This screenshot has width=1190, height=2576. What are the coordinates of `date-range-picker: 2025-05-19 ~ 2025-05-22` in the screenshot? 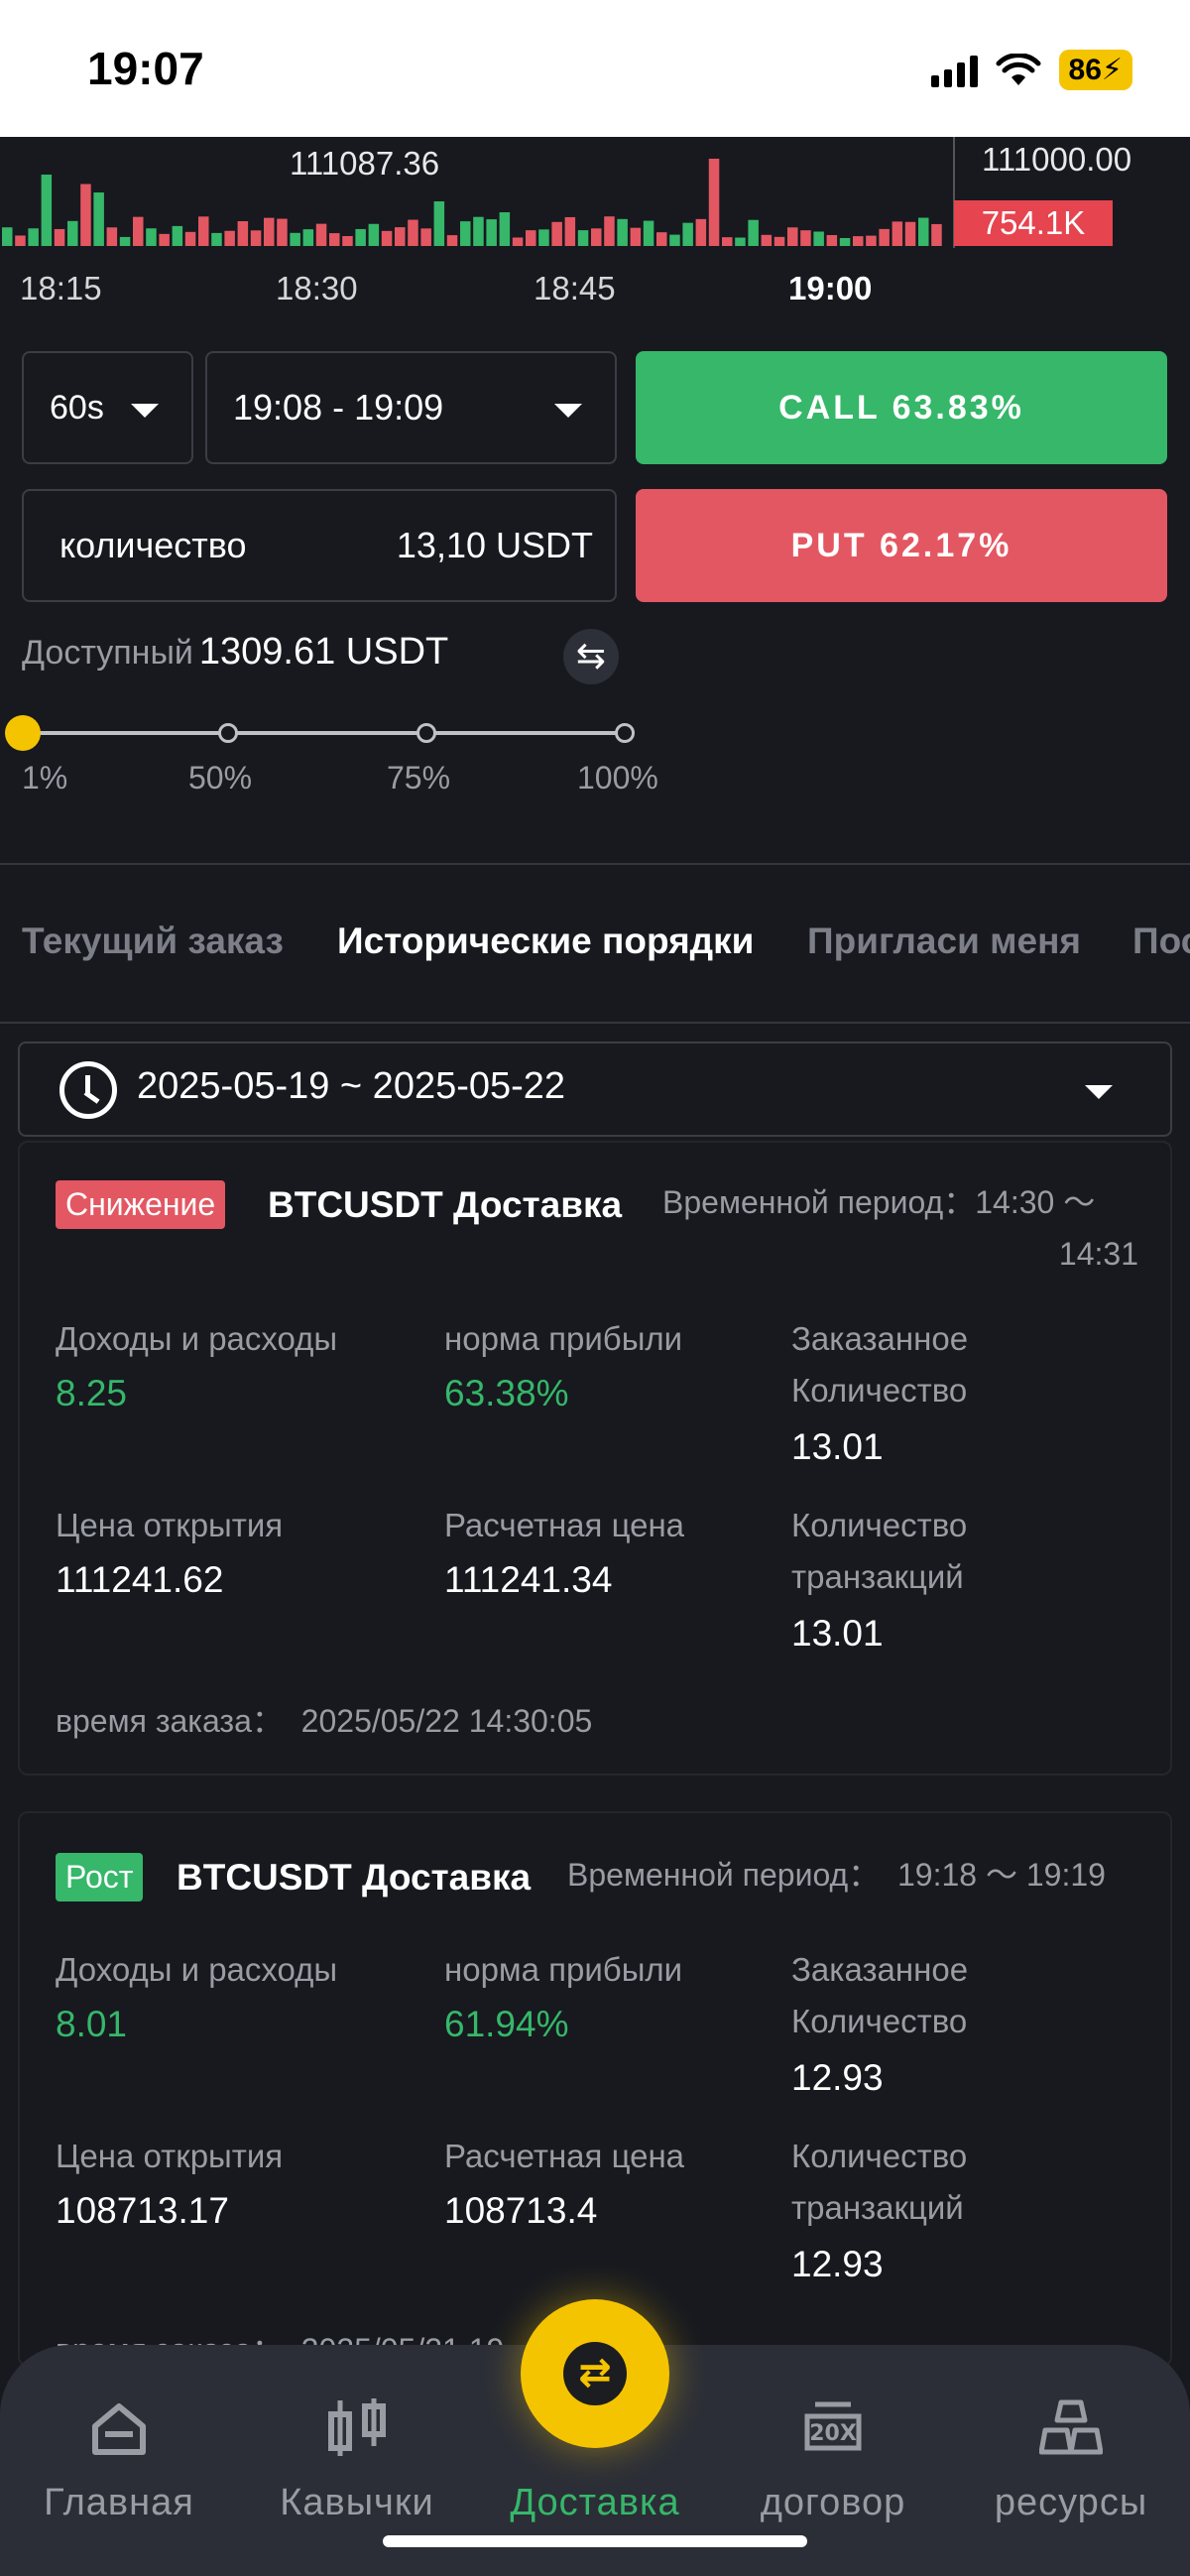 It's located at (595, 1089).